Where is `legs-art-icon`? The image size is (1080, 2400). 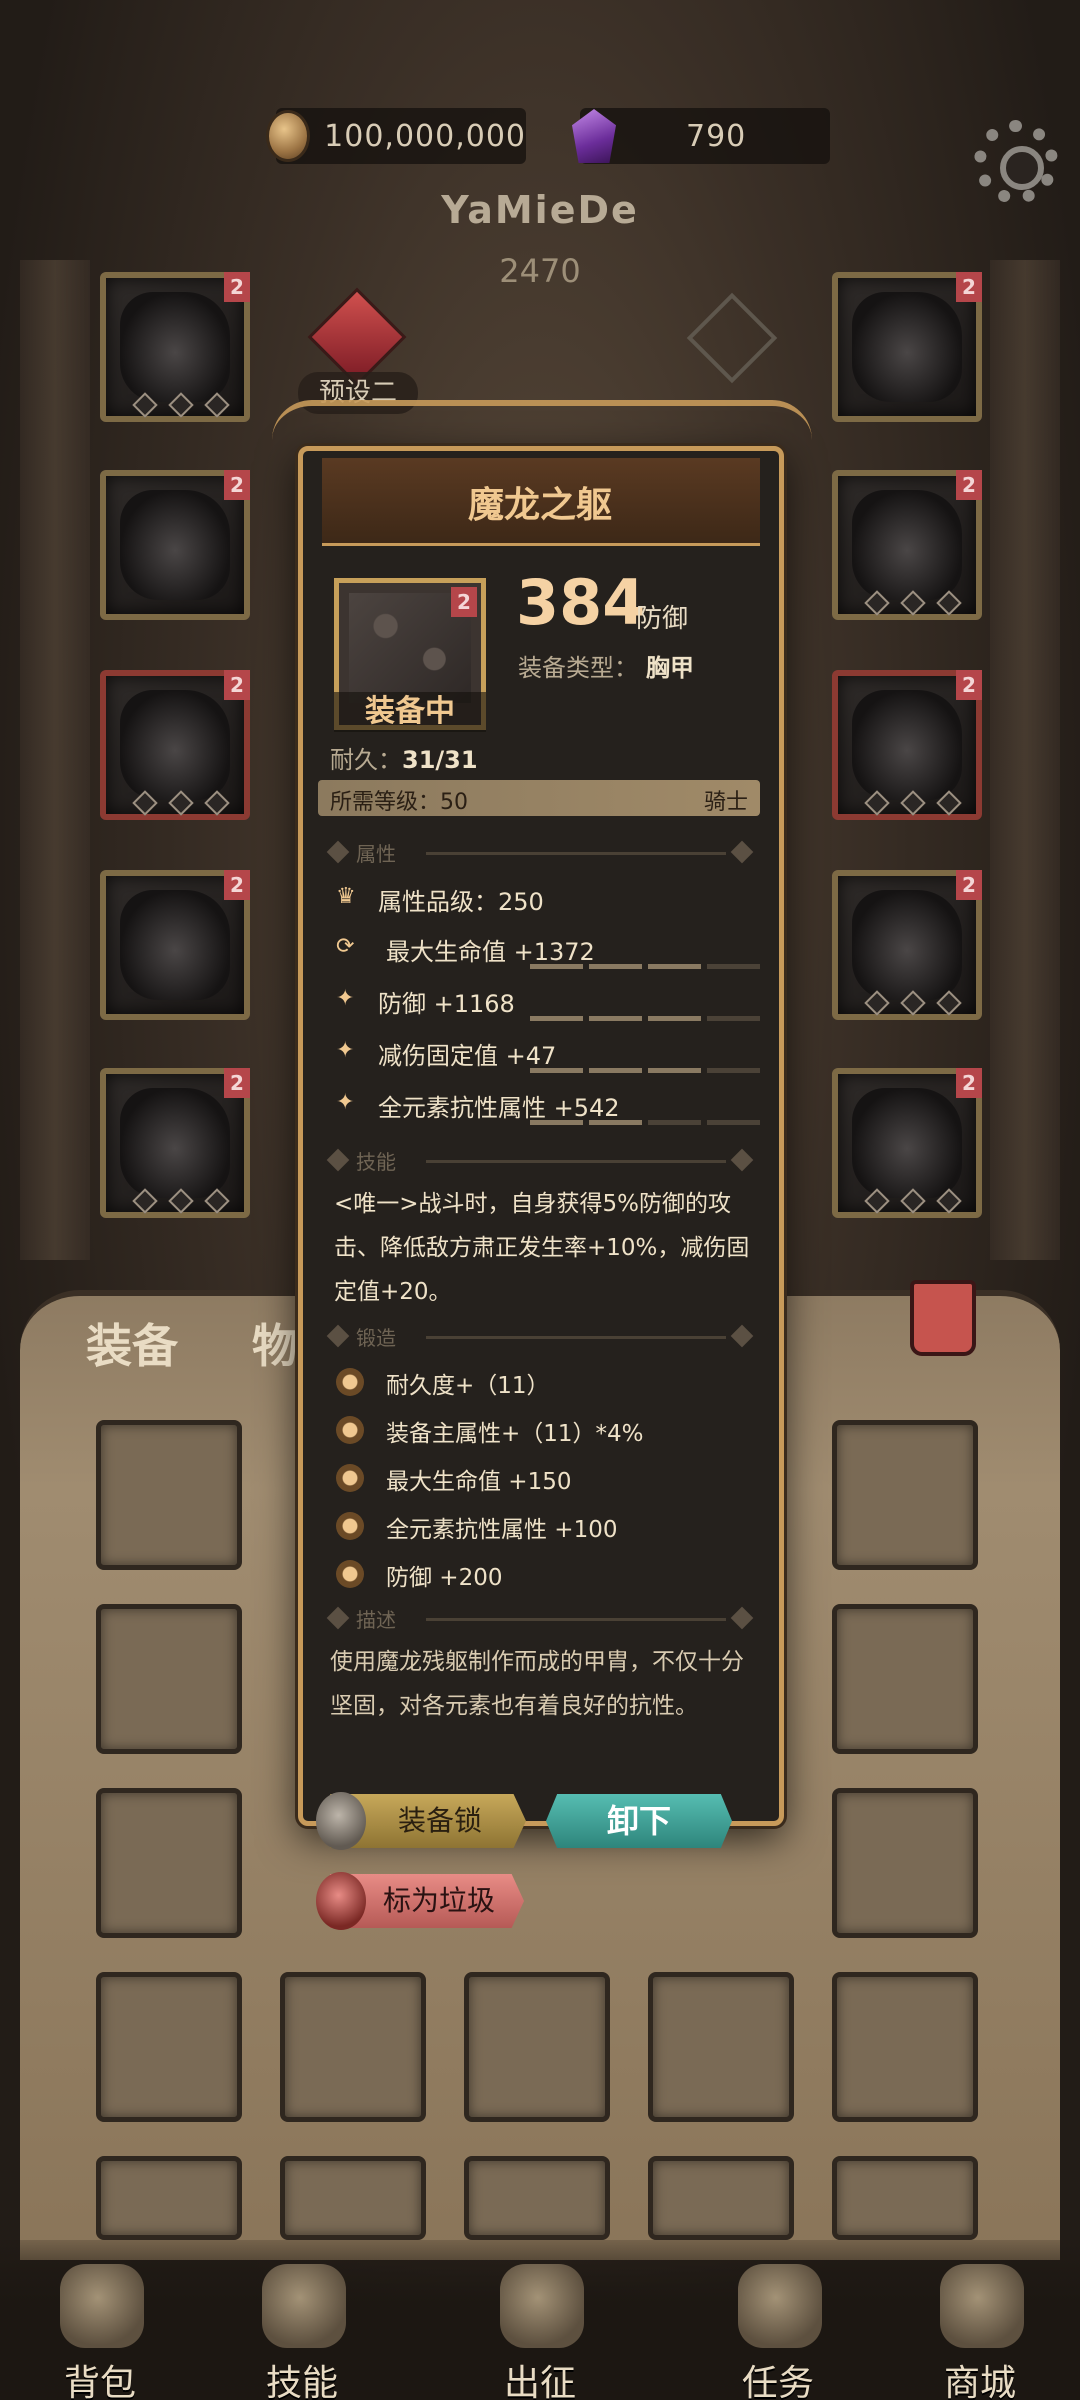
legs-art-icon is located at coordinates (175, 945).